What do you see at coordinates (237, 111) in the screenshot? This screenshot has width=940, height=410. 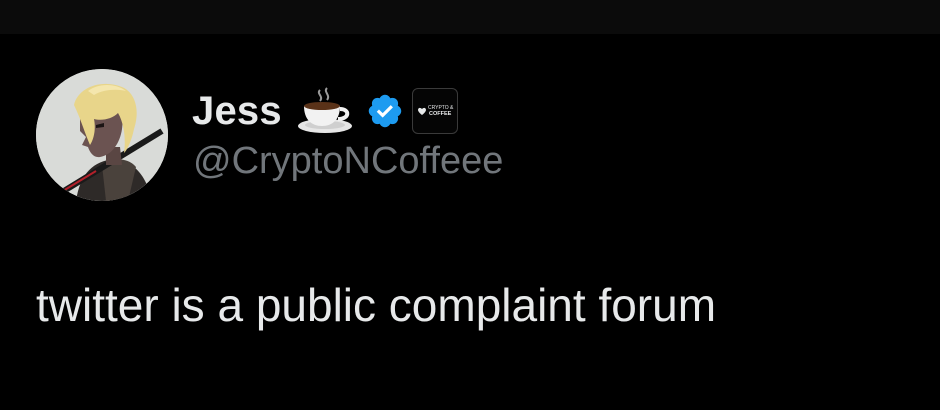 I see `display-name: Jess` at bounding box center [237, 111].